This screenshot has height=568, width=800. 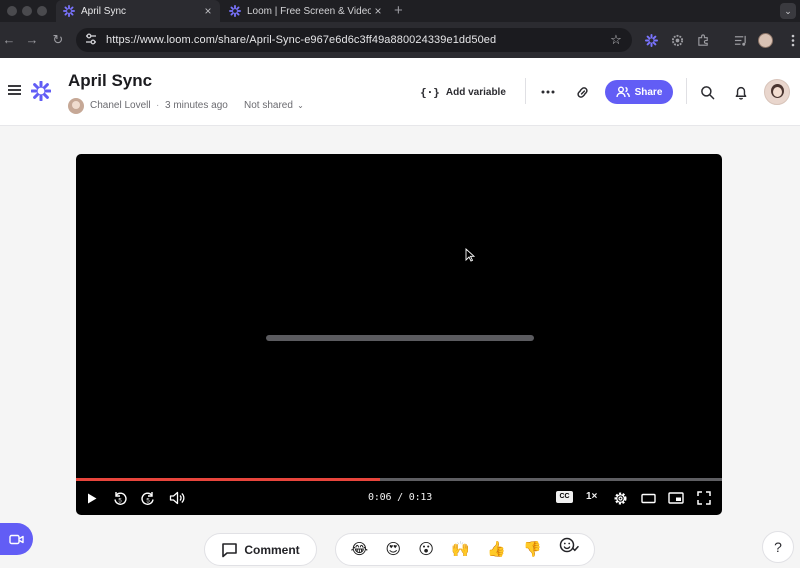 I want to click on current-time: 0:06, so click(x=380, y=497).